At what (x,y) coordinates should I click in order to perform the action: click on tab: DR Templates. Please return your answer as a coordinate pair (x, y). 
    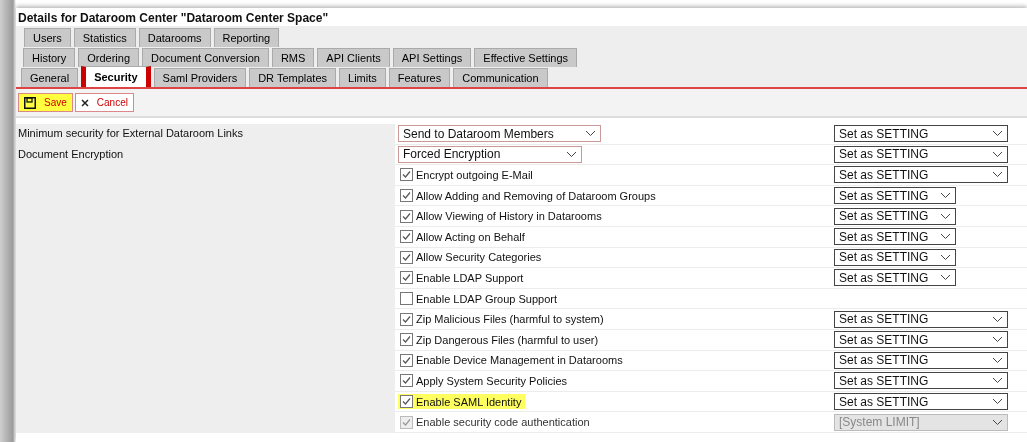
    Looking at the image, I should click on (293, 77).